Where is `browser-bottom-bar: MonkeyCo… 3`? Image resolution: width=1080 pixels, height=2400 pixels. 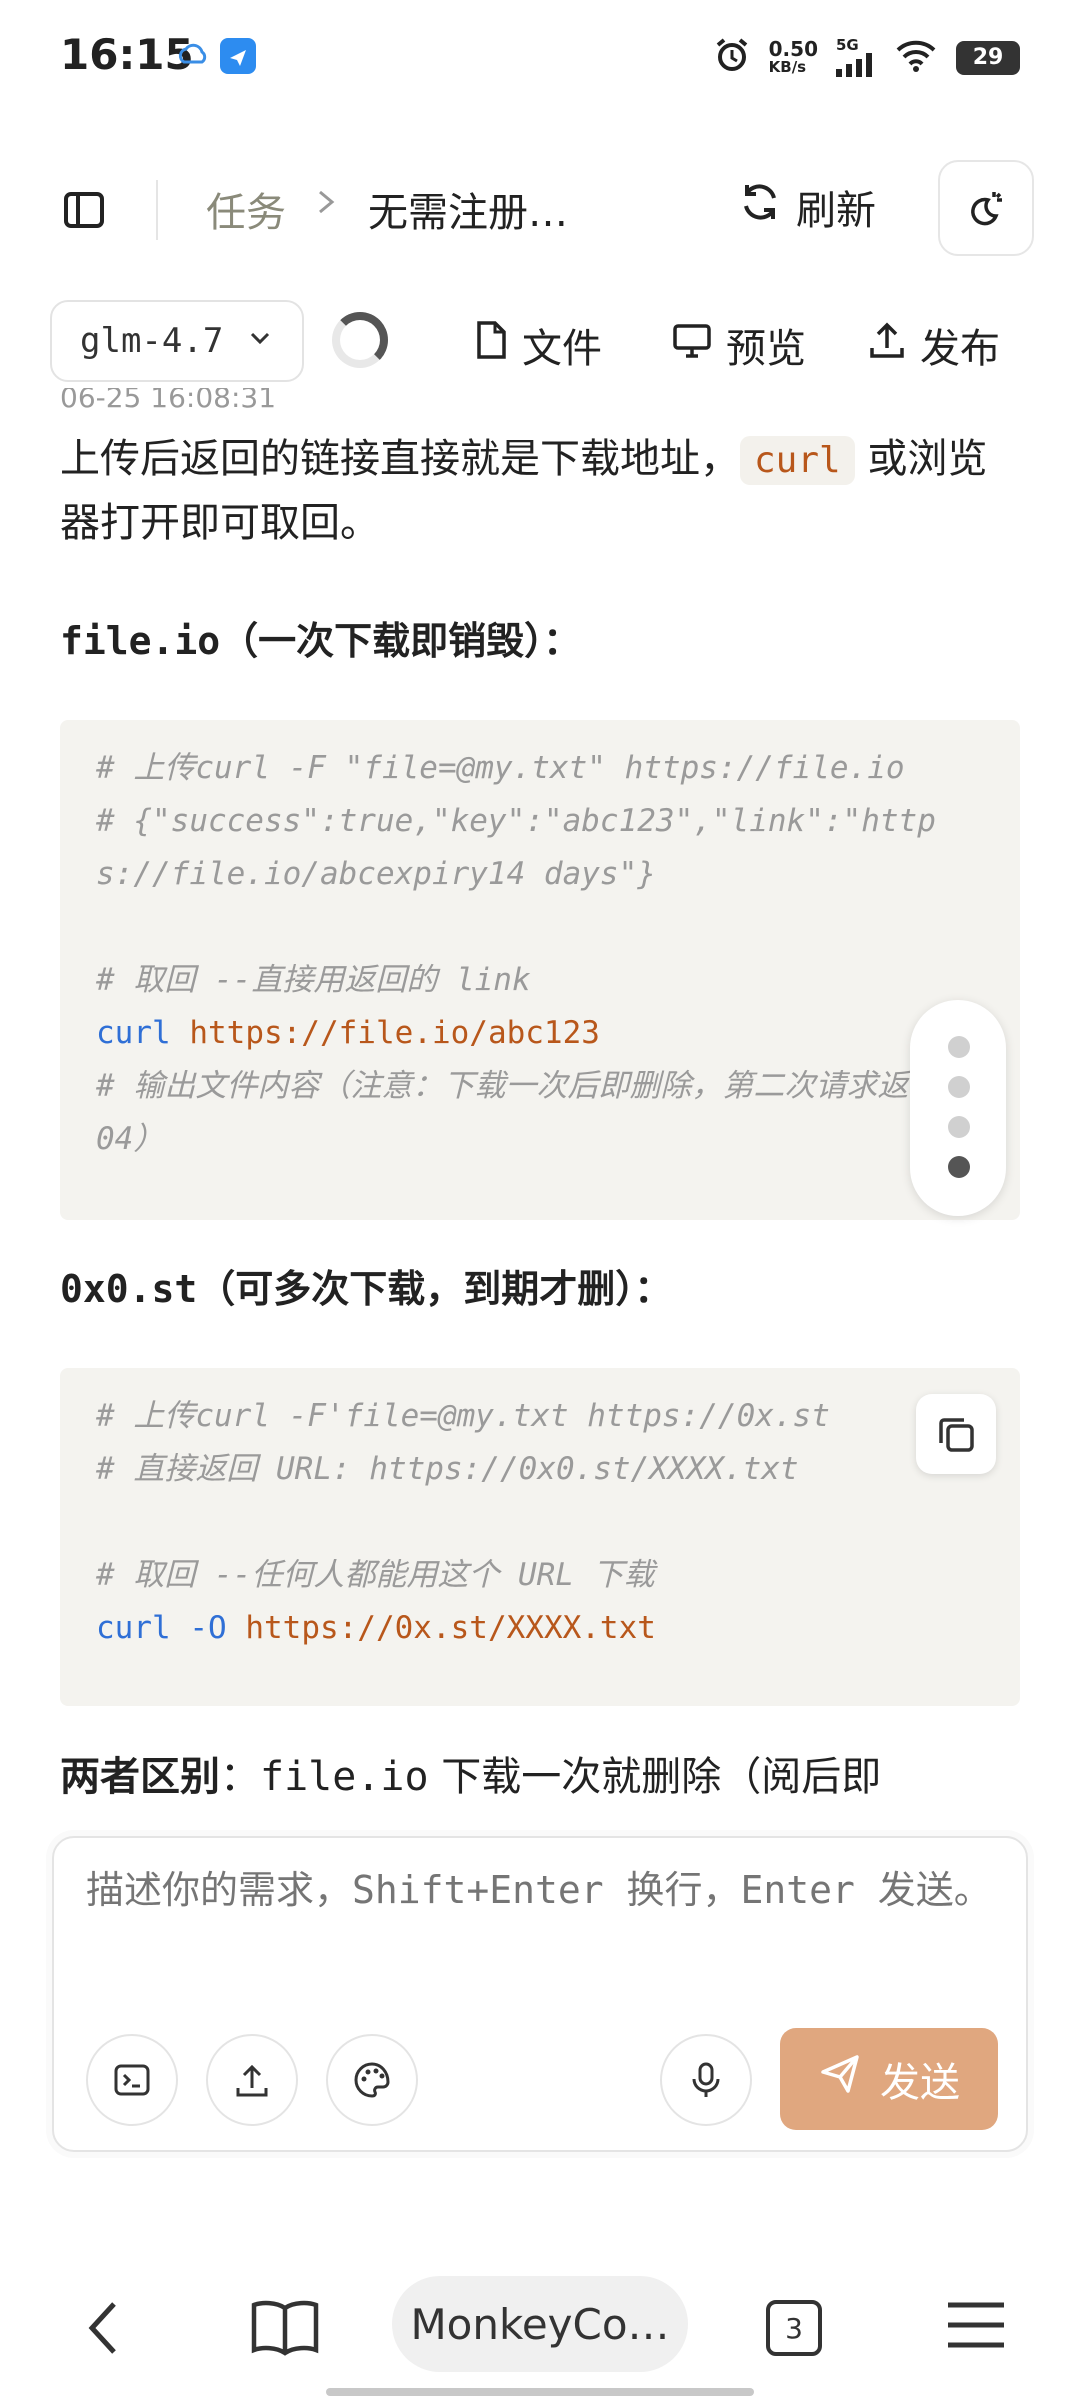
browser-bottom-bar: MonkeyCo… 3 is located at coordinates (540, 2328).